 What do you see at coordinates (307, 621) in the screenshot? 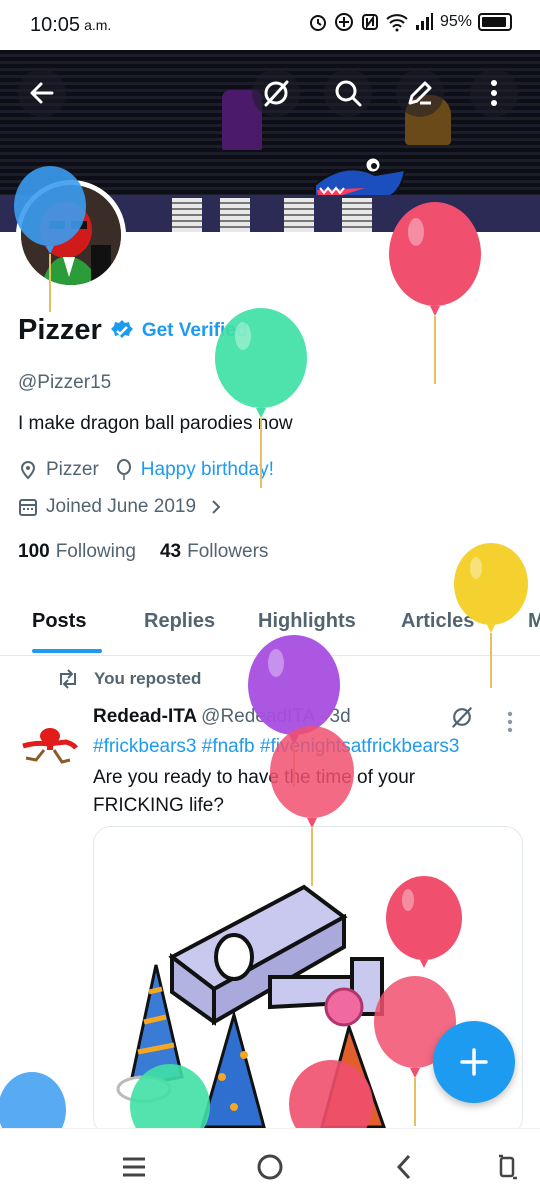
I see `tab-highlights: Highlights` at bounding box center [307, 621].